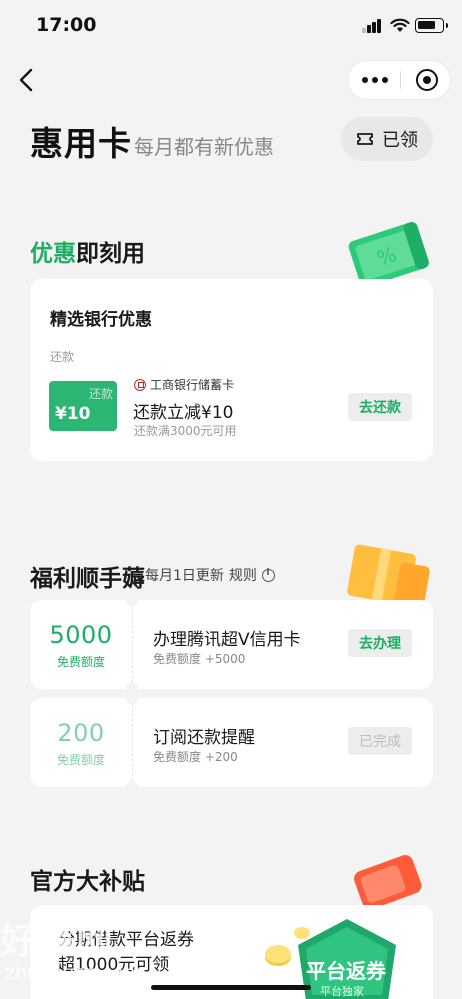 The image size is (462, 999). I want to click on task-card: 200 免费额度 订阅还款提醒 免费额度 +200 已完成, so click(231, 742).